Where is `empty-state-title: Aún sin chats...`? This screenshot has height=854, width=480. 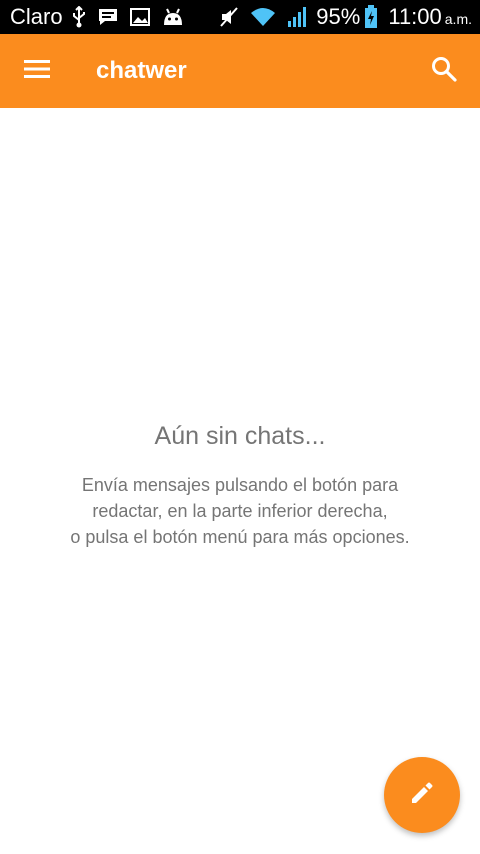 empty-state-title: Aún sin chats... is located at coordinates (240, 436).